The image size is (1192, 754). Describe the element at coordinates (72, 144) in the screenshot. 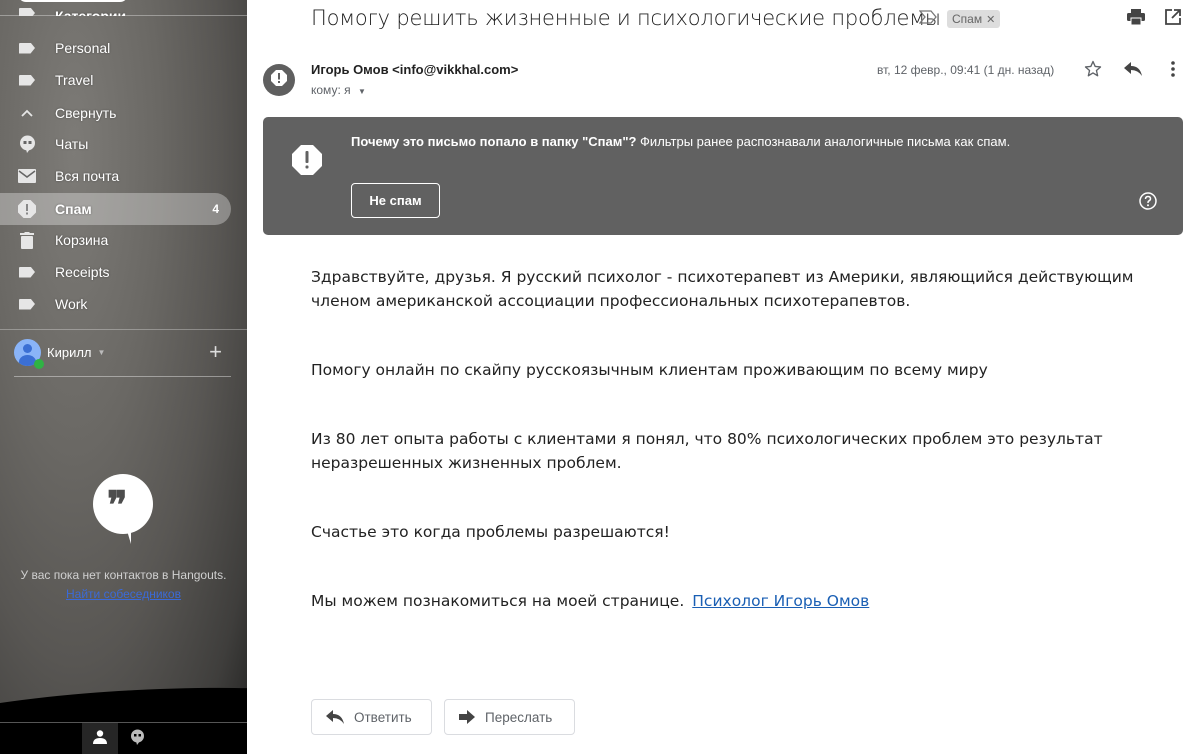

I see `sidebar-item-label: Чаты` at that location.